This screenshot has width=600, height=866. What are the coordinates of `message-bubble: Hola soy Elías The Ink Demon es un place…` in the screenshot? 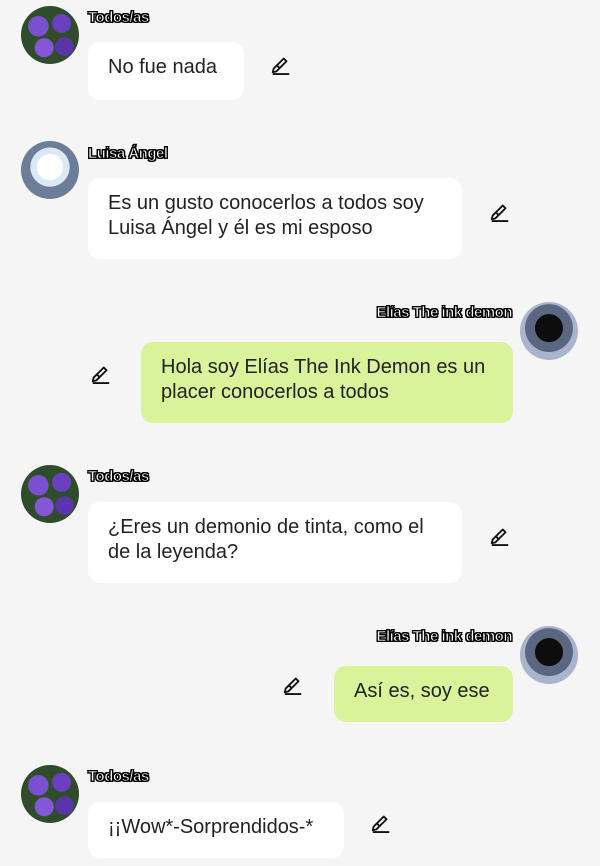 It's located at (327, 382).